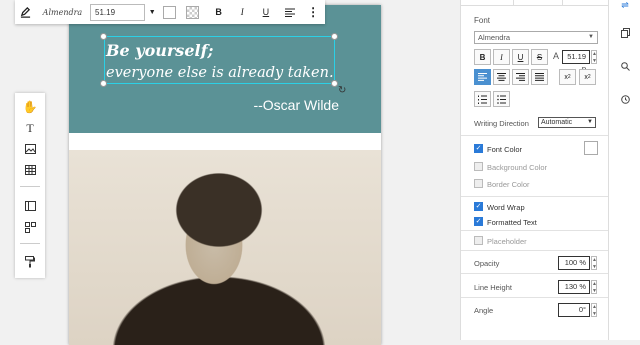  I want to click on line-height-stepper: ▲ ▼, so click(594, 287).